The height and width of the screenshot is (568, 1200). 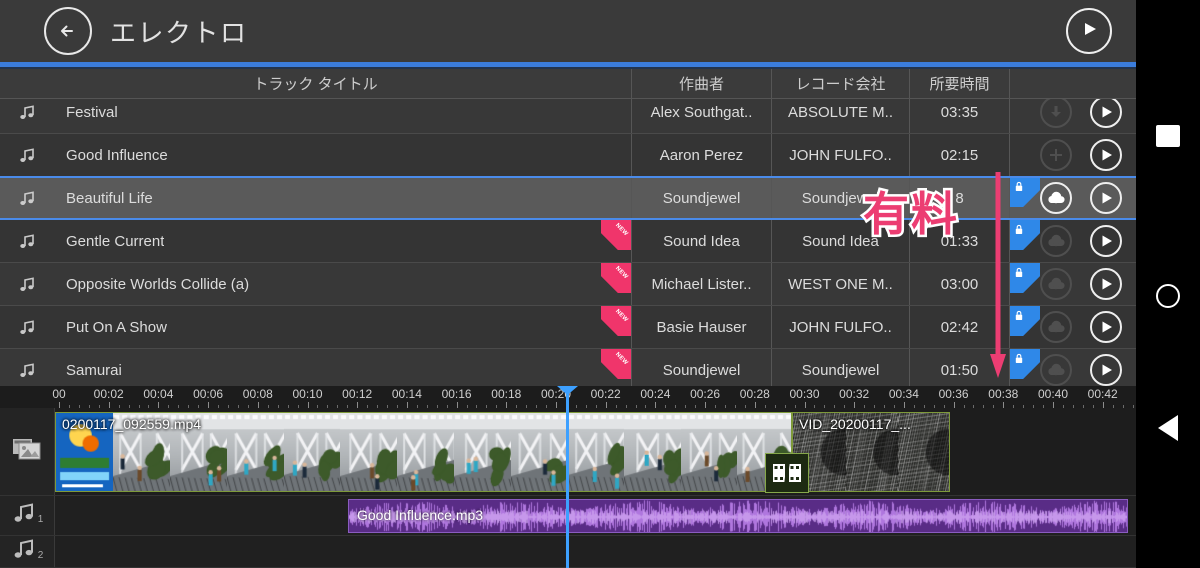 I want to click on cell-record-label: Sound Idea, so click(x=841, y=241).